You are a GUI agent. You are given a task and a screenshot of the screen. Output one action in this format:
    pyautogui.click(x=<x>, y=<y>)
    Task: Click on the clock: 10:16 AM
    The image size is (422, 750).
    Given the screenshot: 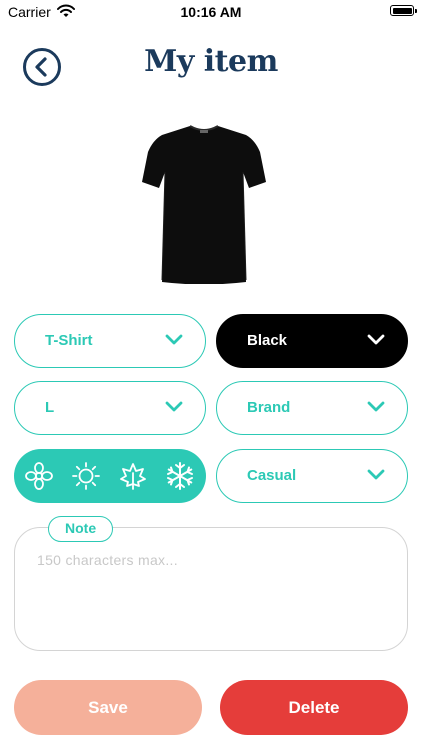 What is the action you would take?
    pyautogui.click(x=211, y=12)
    